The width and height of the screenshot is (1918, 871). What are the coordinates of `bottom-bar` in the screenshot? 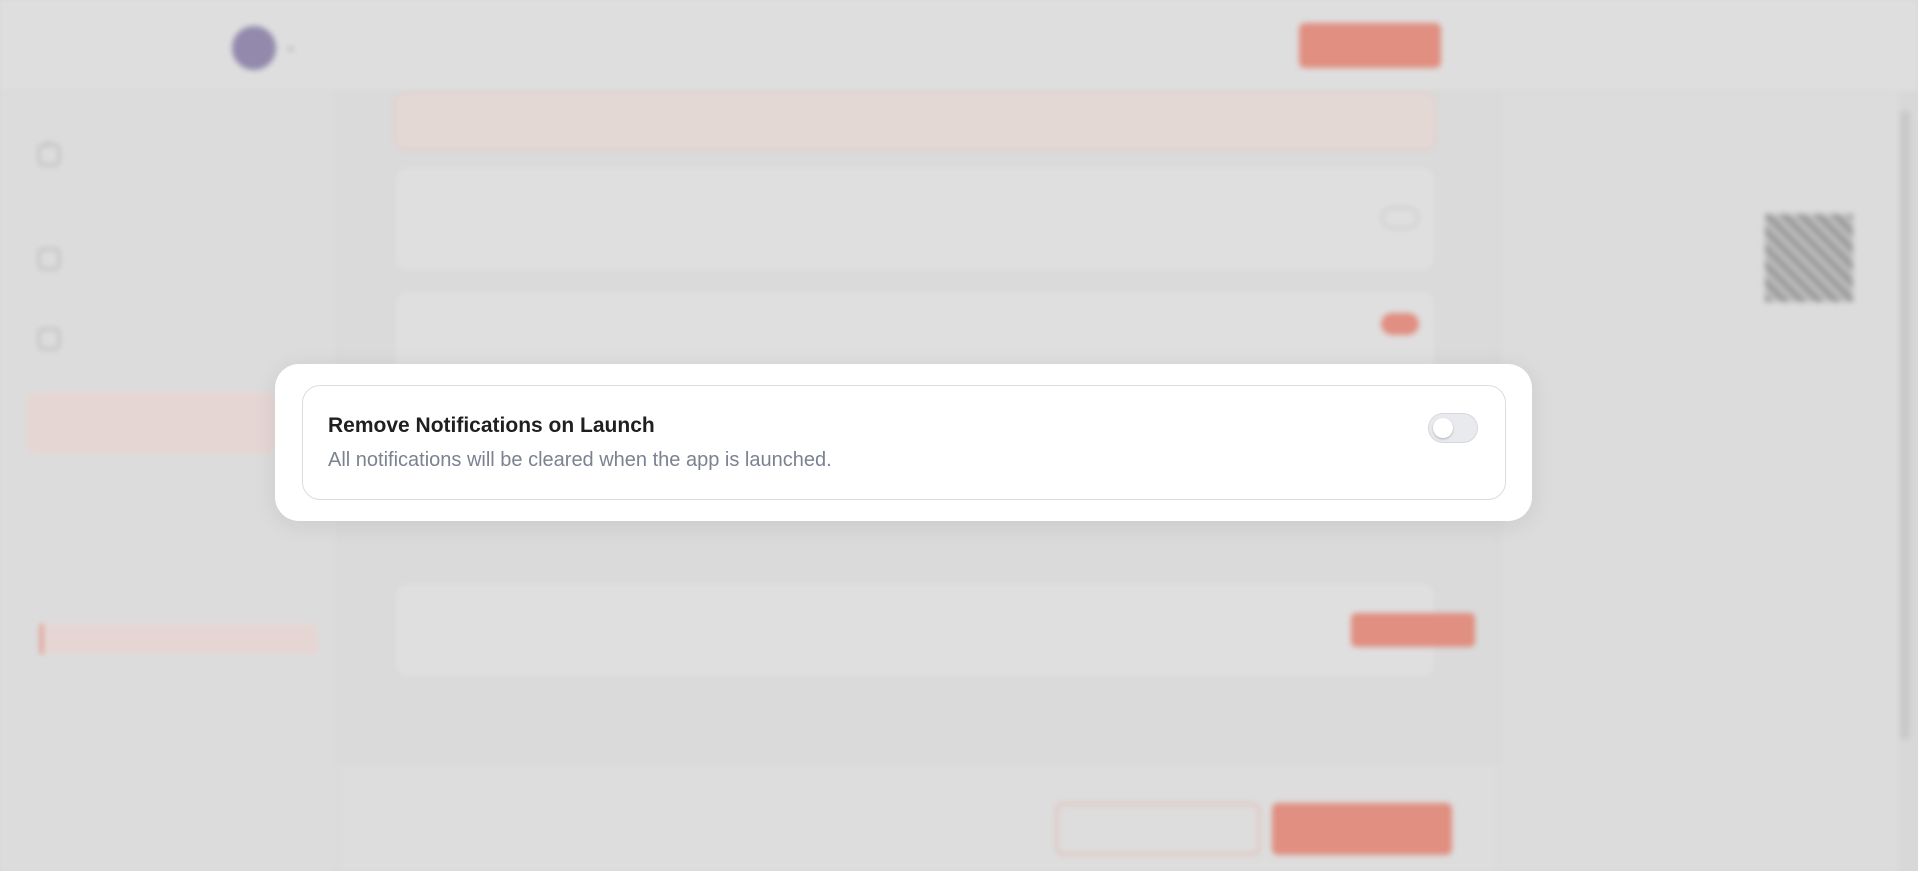 It's located at (918, 816).